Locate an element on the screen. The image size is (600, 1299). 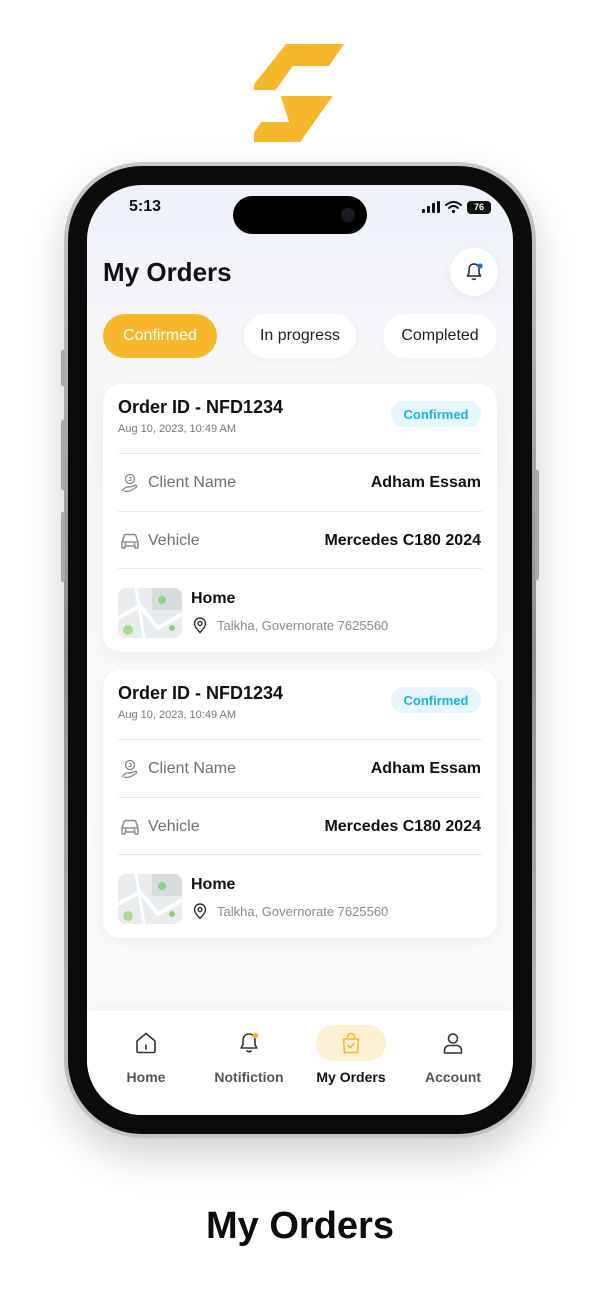
nav-account: Account is located at coordinates (453, 1060).